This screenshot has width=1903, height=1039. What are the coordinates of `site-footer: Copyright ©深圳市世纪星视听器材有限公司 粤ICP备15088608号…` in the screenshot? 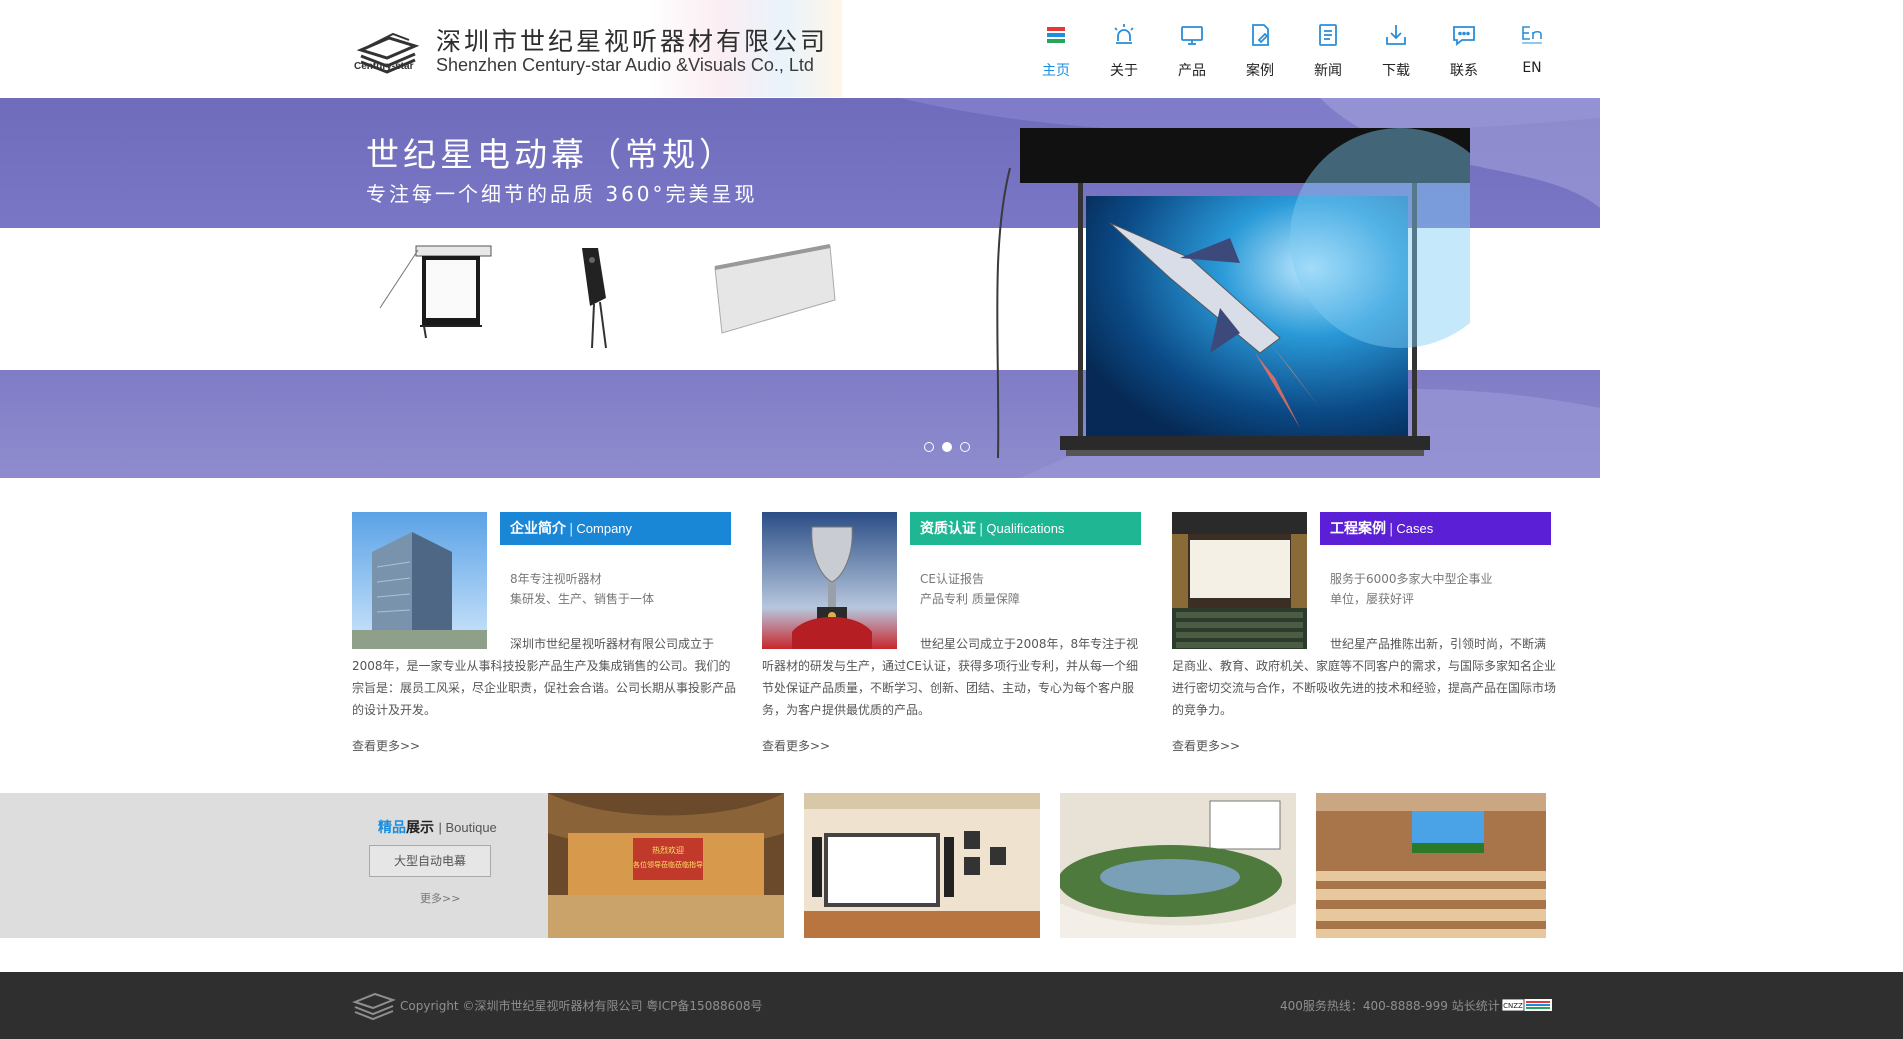 It's located at (951, 1005).